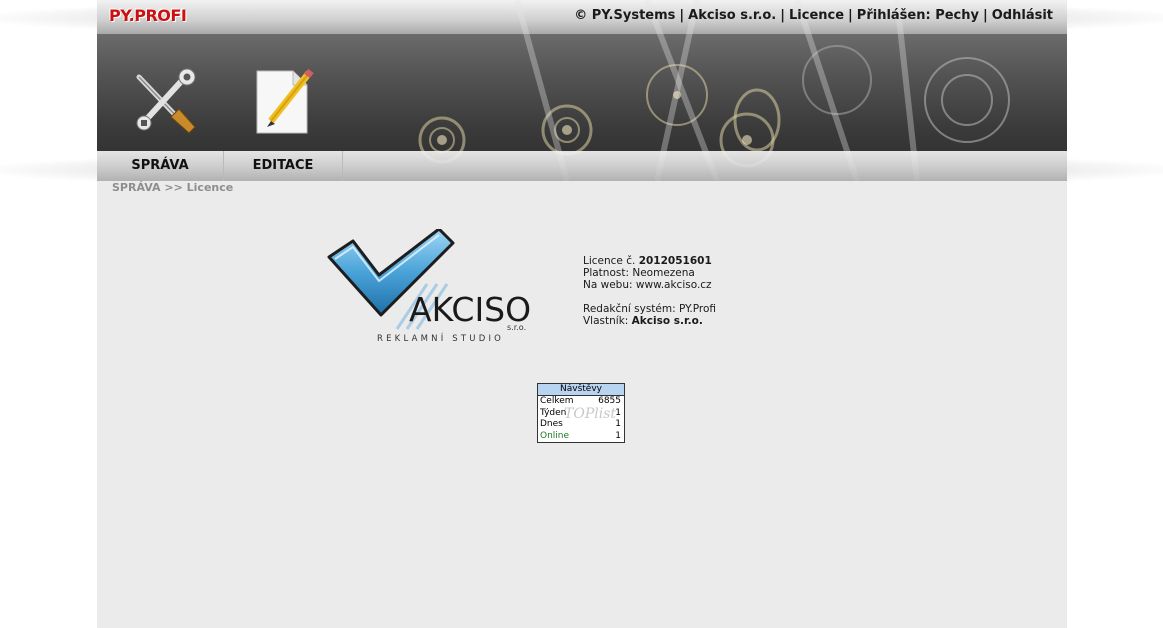 The height and width of the screenshot is (628, 1163). I want to click on counter-label: Týden, so click(553, 412).